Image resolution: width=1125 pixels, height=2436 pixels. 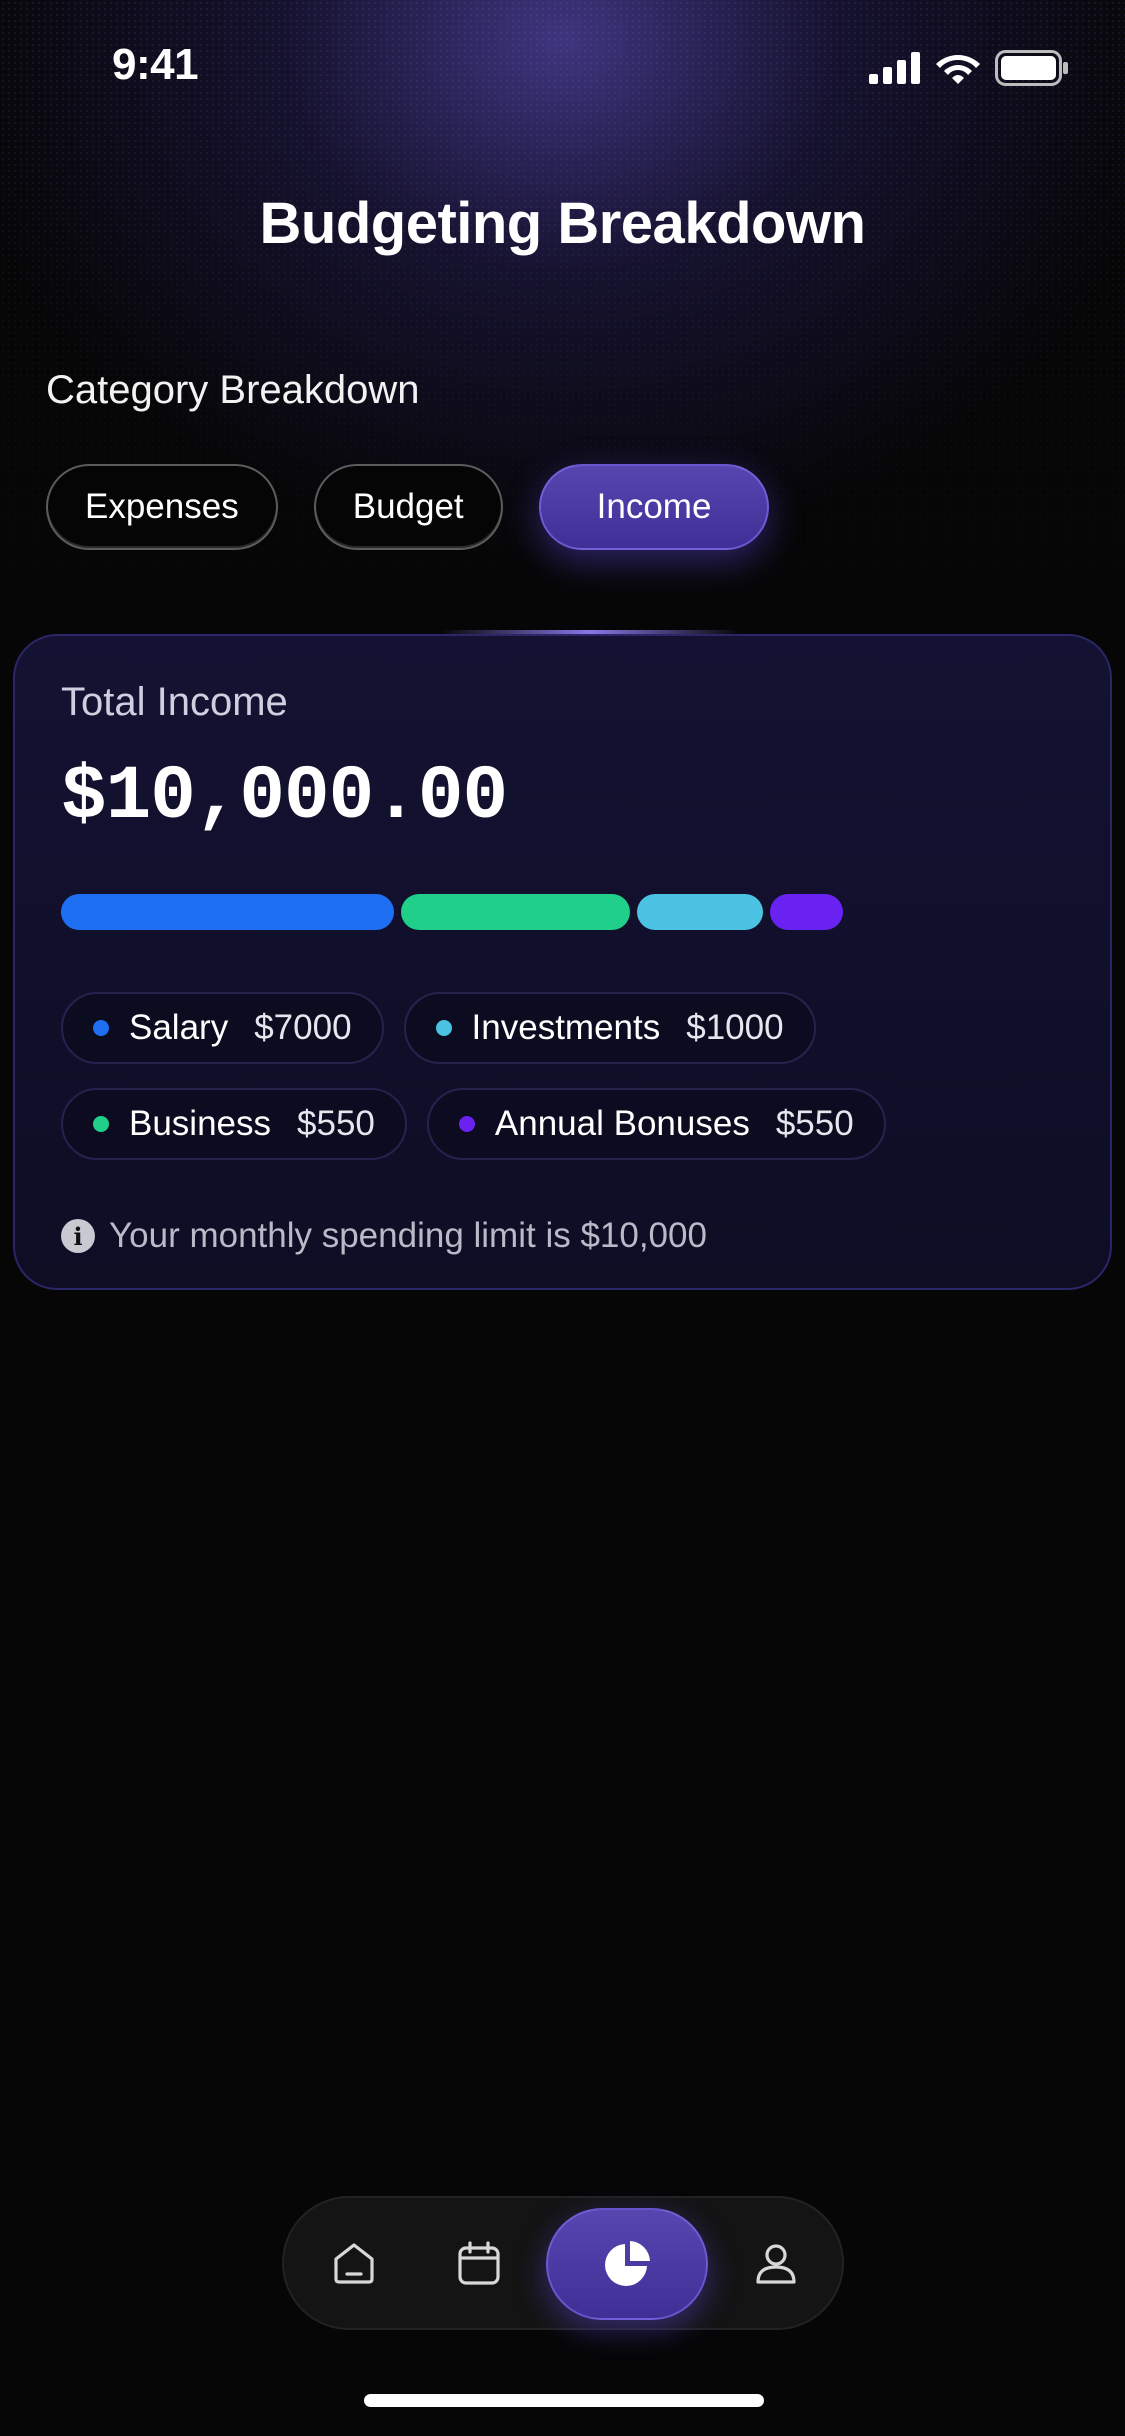 I want to click on nav-profile, so click(x=776, y=2263).